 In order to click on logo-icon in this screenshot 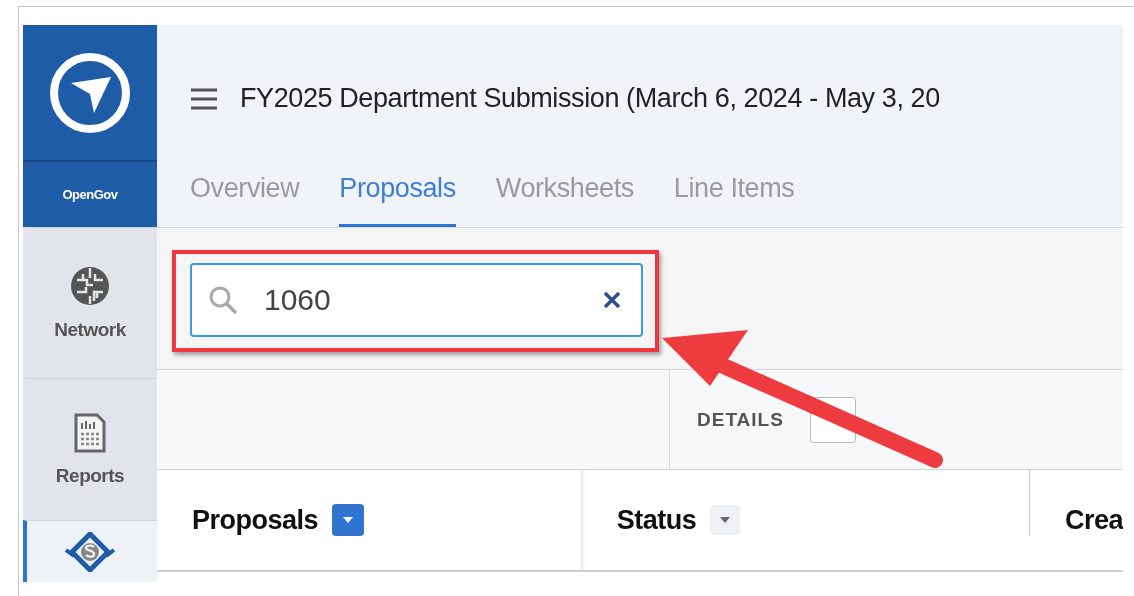, I will do `click(90, 92)`.